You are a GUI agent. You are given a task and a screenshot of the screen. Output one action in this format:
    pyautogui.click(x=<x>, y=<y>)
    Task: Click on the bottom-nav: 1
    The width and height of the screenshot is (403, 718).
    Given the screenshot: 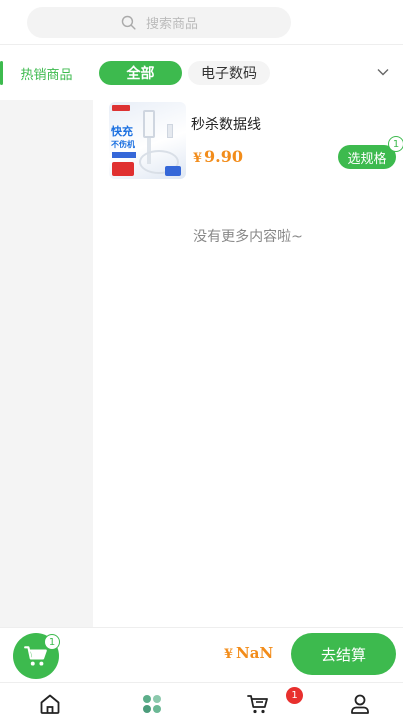 What is the action you would take?
    pyautogui.click(x=201, y=700)
    